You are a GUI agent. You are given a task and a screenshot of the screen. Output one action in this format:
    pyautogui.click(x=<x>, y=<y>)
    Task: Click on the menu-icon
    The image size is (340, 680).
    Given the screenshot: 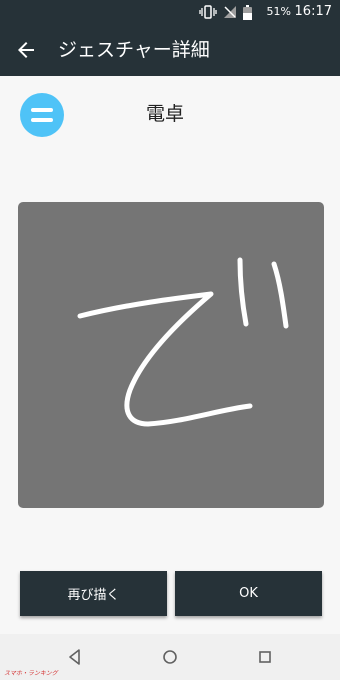 What is the action you would take?
    pyautogui.click(x=42, y=115)
    